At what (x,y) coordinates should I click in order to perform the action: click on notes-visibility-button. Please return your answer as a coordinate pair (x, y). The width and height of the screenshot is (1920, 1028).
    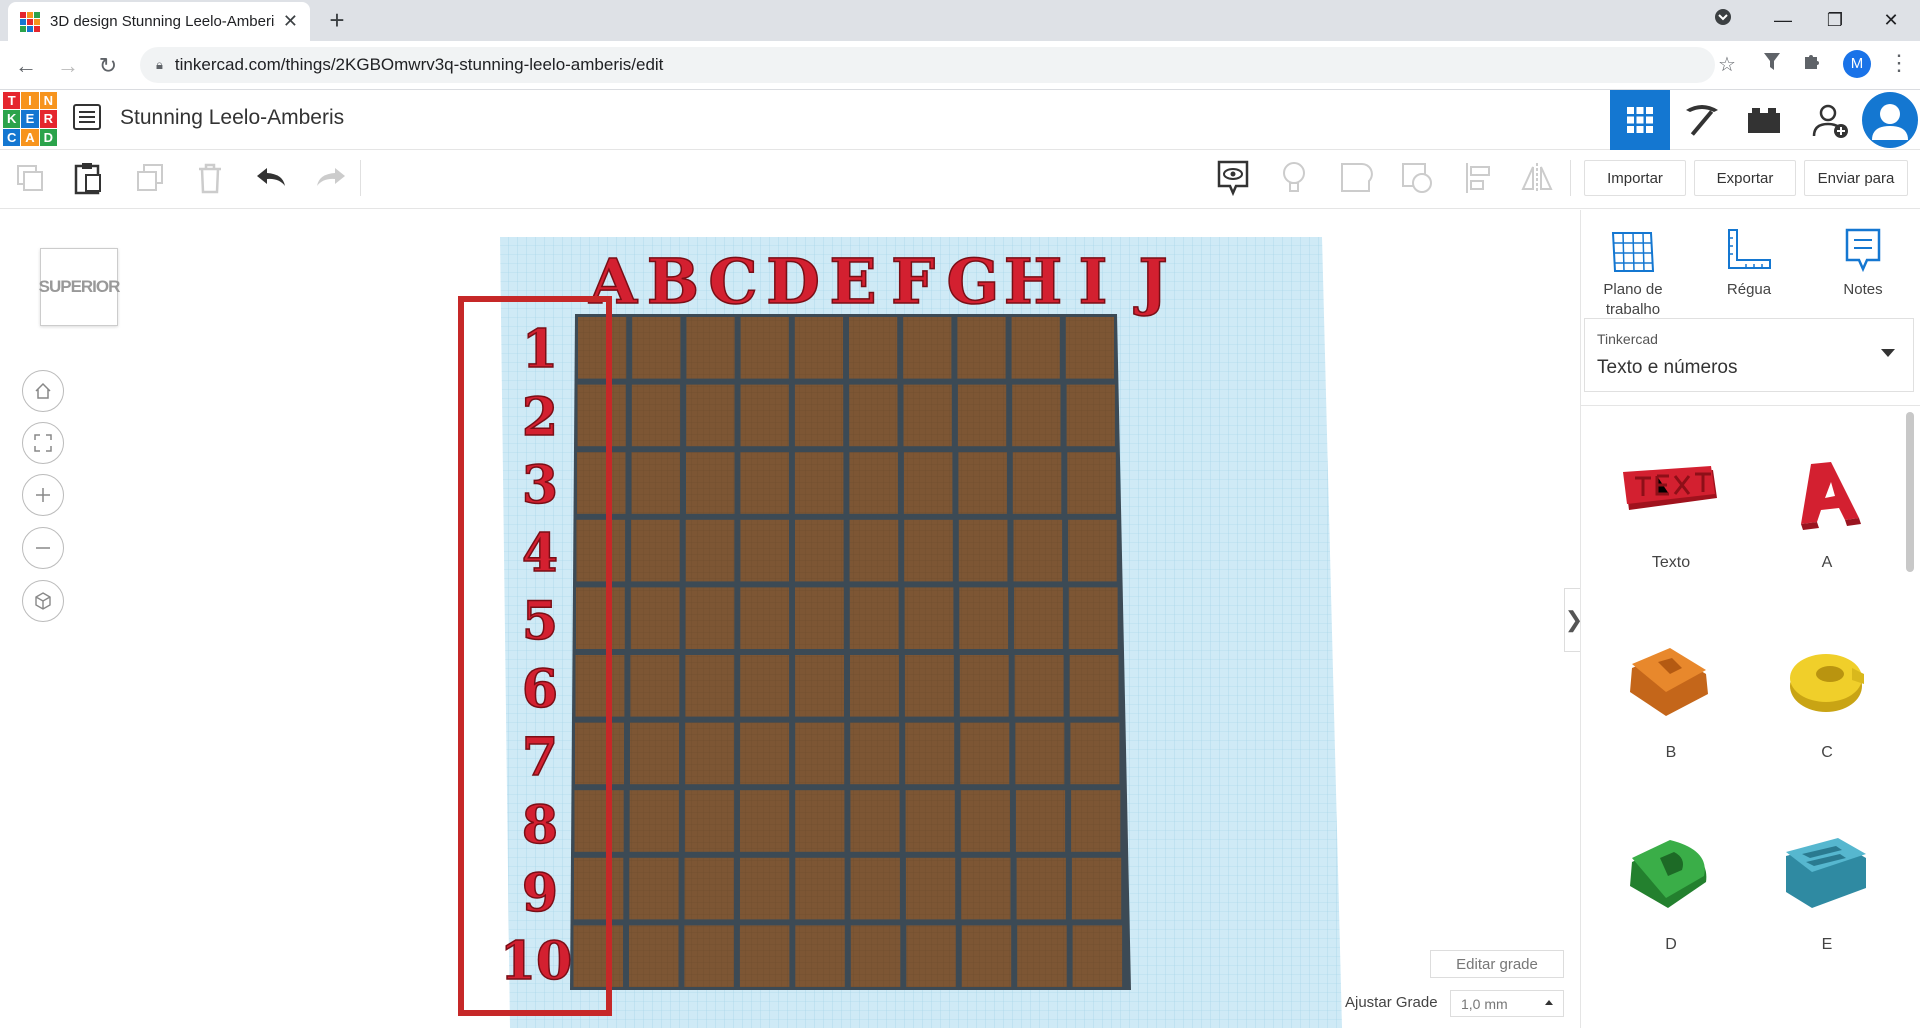
    Looking at the image, I should click on (1233, 178).